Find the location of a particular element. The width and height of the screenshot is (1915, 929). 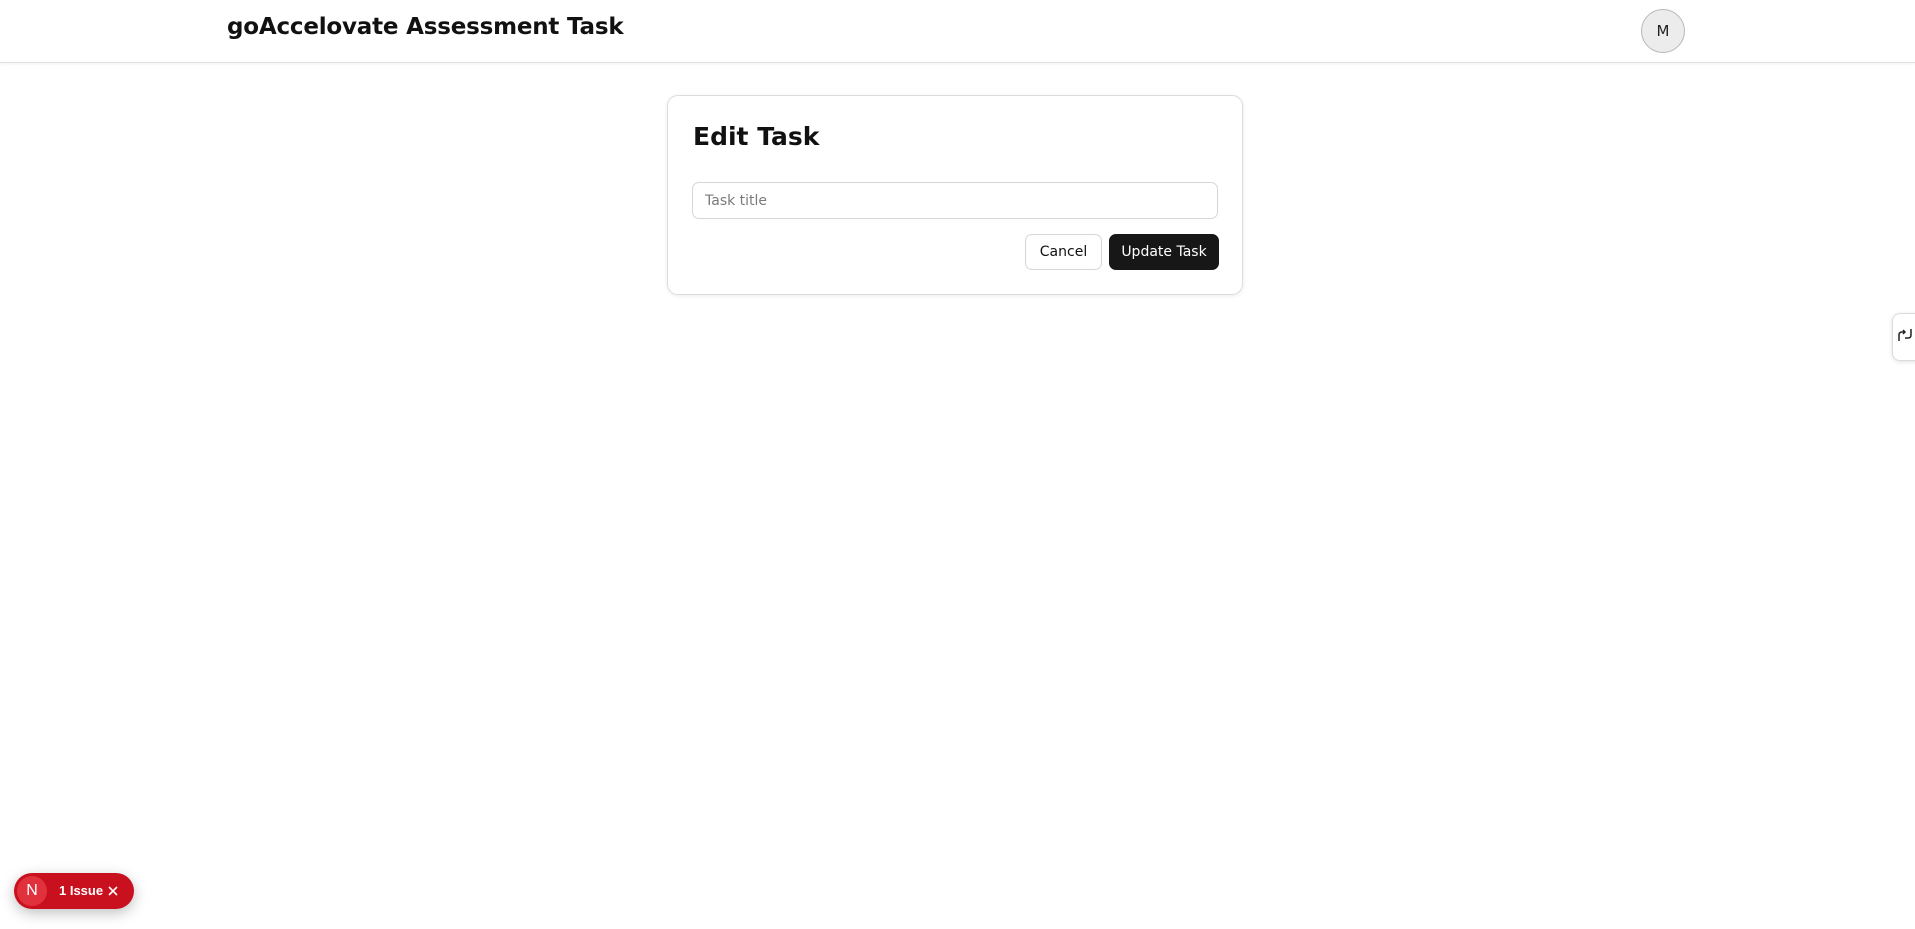

edit-task-card: Edit Task Cancel Update Task is located at coordinates (955, 195).